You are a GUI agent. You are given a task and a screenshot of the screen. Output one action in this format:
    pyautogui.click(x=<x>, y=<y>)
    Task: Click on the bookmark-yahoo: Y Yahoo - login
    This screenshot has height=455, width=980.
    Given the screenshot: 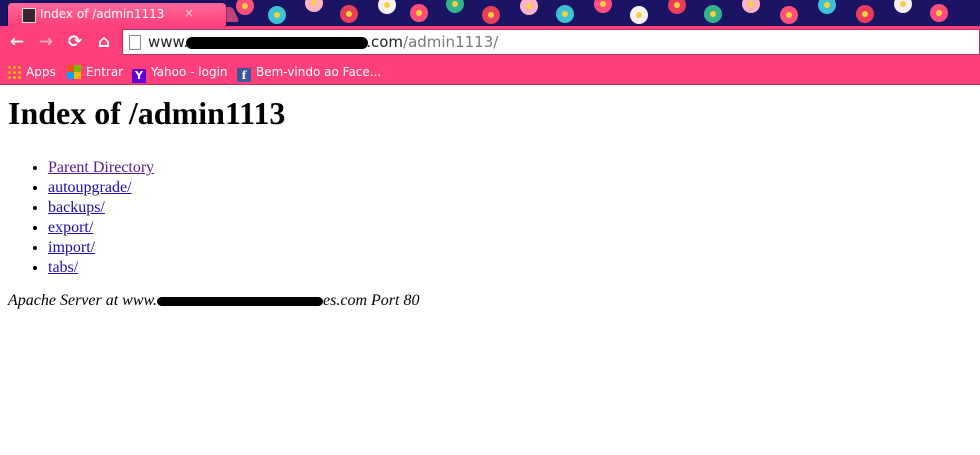 What is the action you would take?
    pyautogui.click(x=180, y=73)
    